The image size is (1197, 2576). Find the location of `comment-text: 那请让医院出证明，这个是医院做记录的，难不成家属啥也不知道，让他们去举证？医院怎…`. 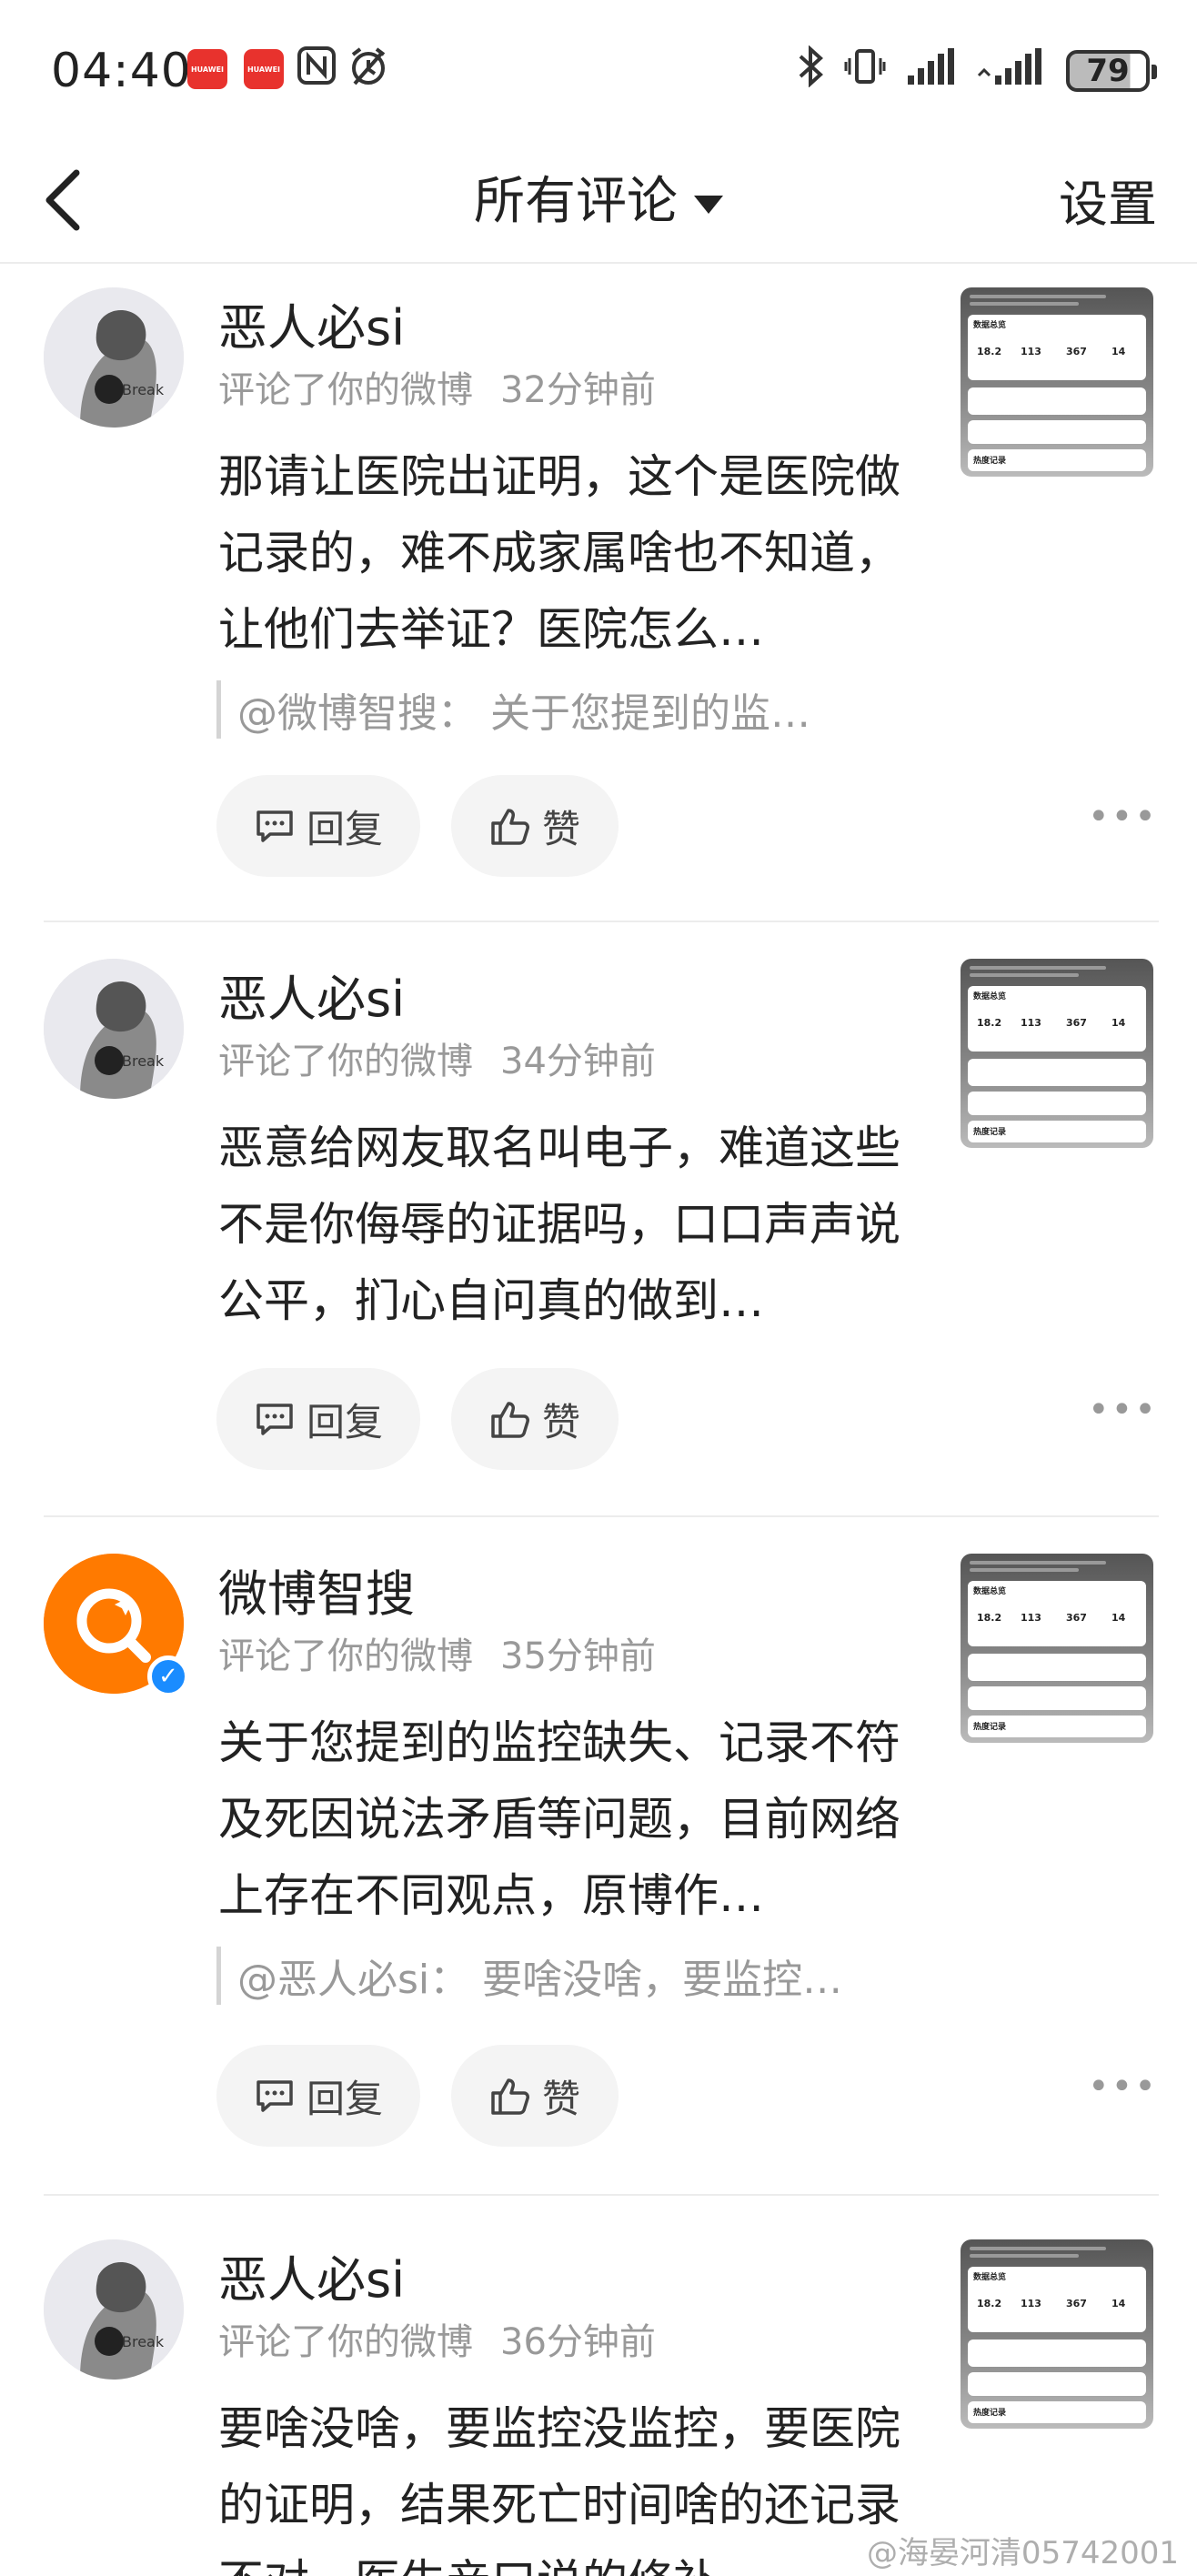

comment-text: 那请让医院出证明，这个是医院做记录的，难不成家属啥也不知道，让他们去举证？医院怎… is located at coordinates (564, 553).